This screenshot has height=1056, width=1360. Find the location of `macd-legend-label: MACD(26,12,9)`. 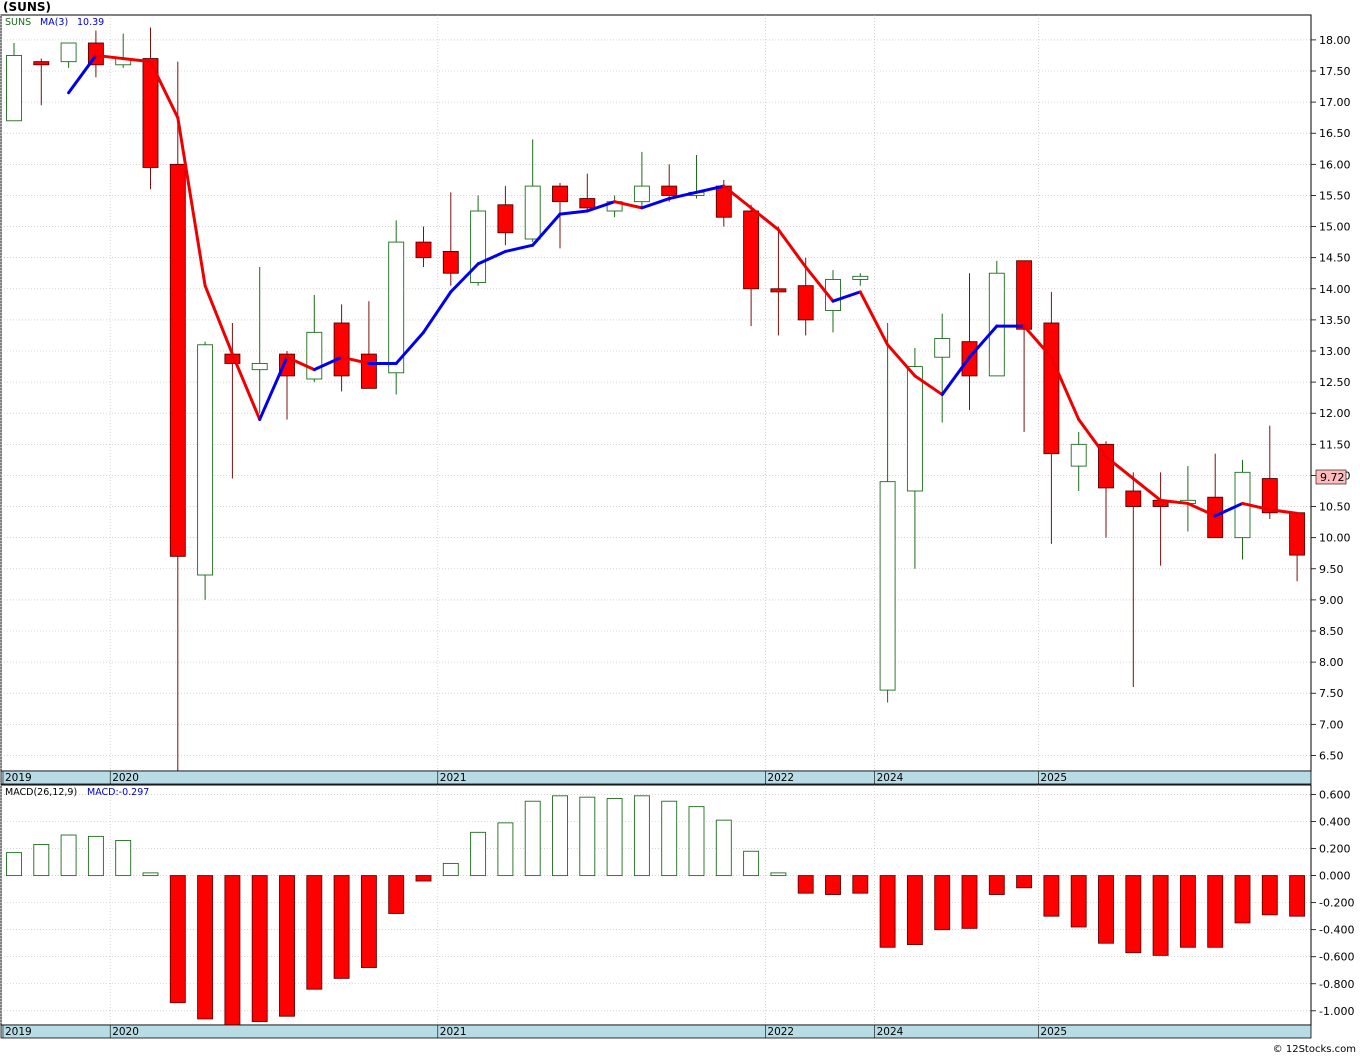

macd-legend-label: MACD(26,12,9) is located at coordinates (41, 792).